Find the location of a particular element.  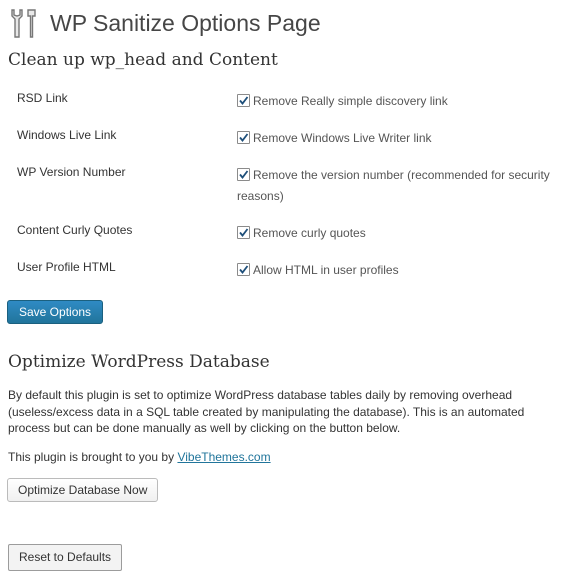

credit-text: This plugin is brought to you by is located at coordinates (93, 457).